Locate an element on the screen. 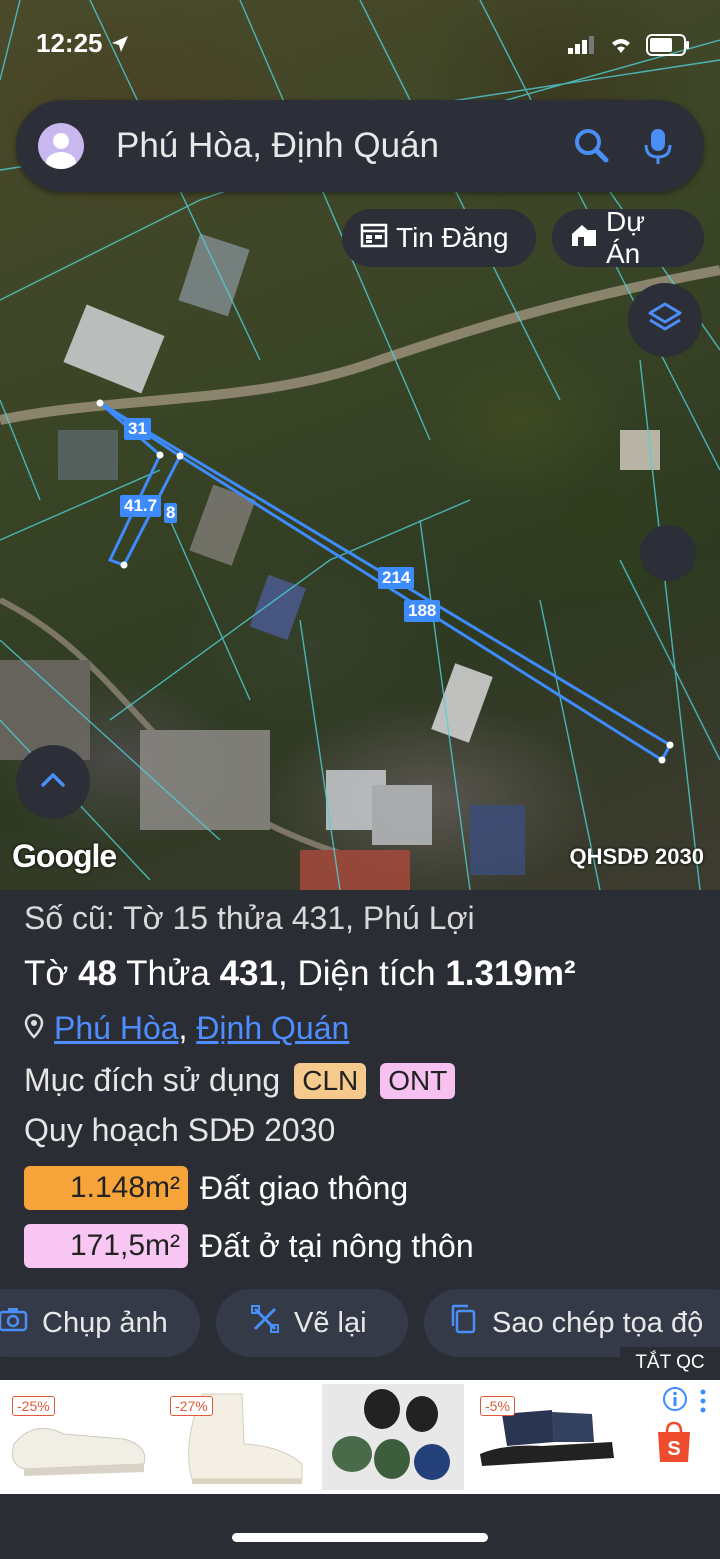 The image size is (720, 1559). ad-more-icon is located at coordinates (703, 1403).